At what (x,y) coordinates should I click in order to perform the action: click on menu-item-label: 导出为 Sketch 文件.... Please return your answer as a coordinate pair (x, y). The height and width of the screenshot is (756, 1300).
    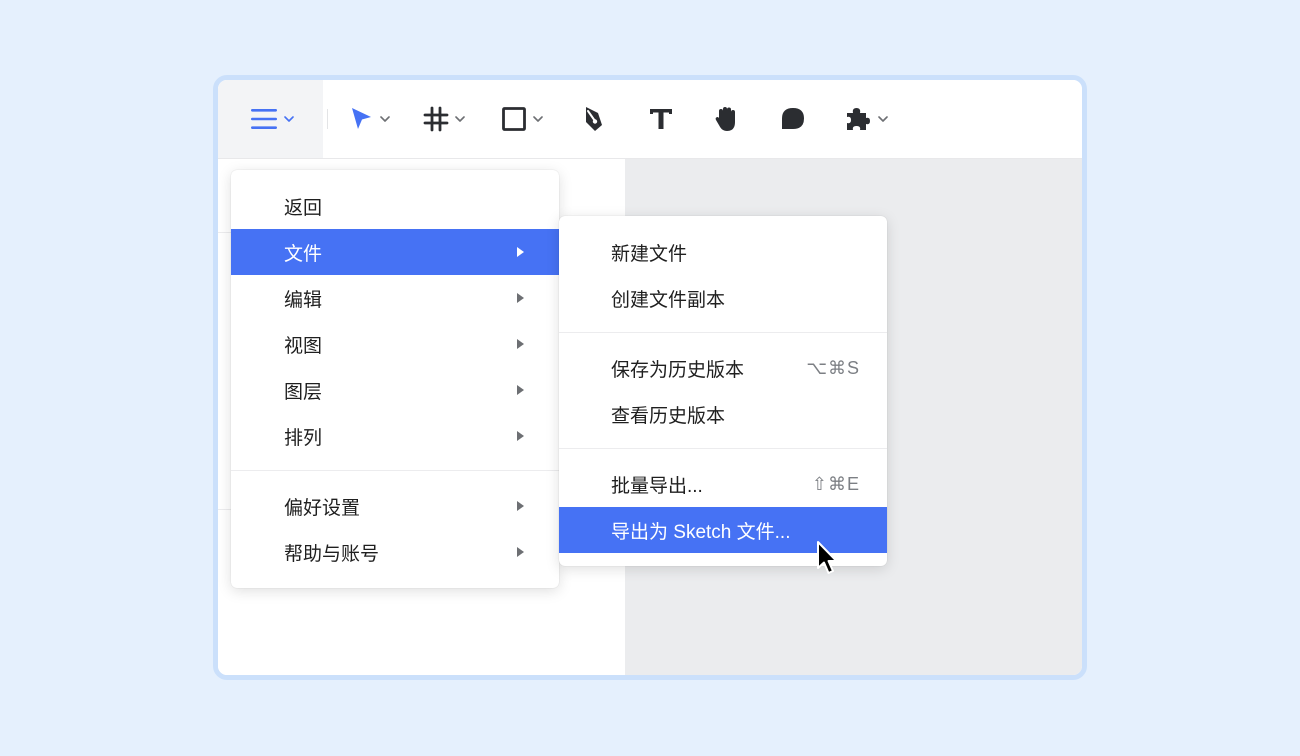
    Looking at the image, I should click on (701, 532).